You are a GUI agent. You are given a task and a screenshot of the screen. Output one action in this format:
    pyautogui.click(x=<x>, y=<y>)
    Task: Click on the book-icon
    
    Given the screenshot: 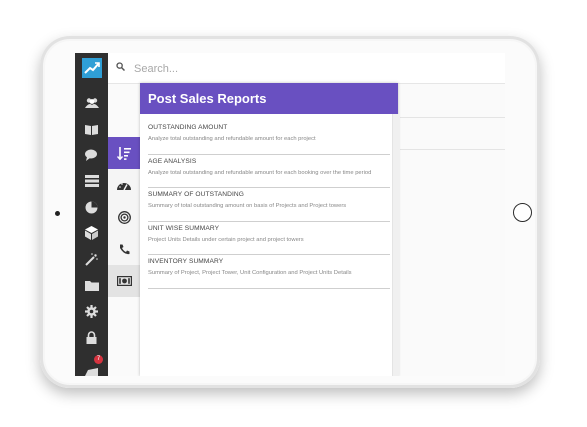 What is the action you would take?
    pyautogui.click(x=91, y=129)
    